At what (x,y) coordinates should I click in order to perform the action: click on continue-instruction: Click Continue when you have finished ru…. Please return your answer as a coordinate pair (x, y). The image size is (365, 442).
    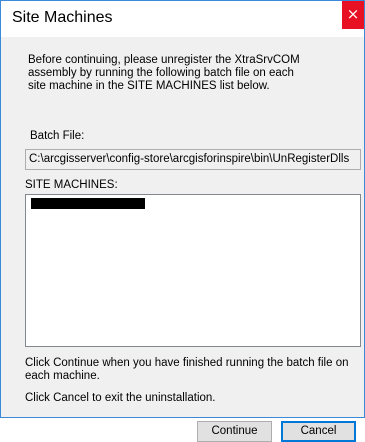
    Looking at the image, I should click on (187, 369).